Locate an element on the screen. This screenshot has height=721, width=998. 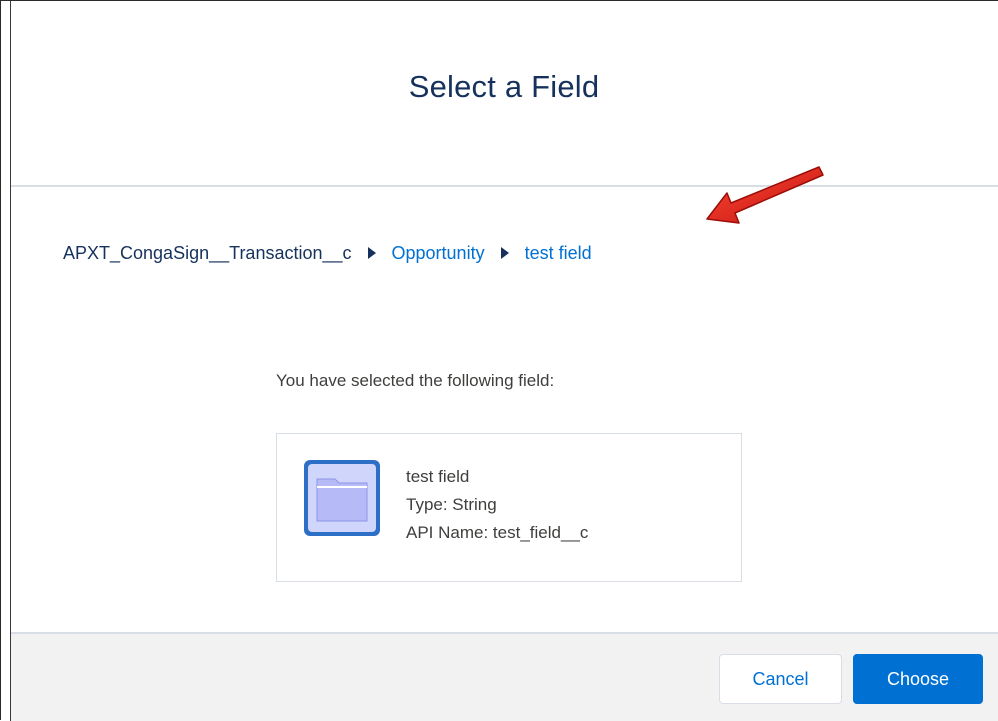
annotation-arrow-icon is located at coordinates (765, 195).